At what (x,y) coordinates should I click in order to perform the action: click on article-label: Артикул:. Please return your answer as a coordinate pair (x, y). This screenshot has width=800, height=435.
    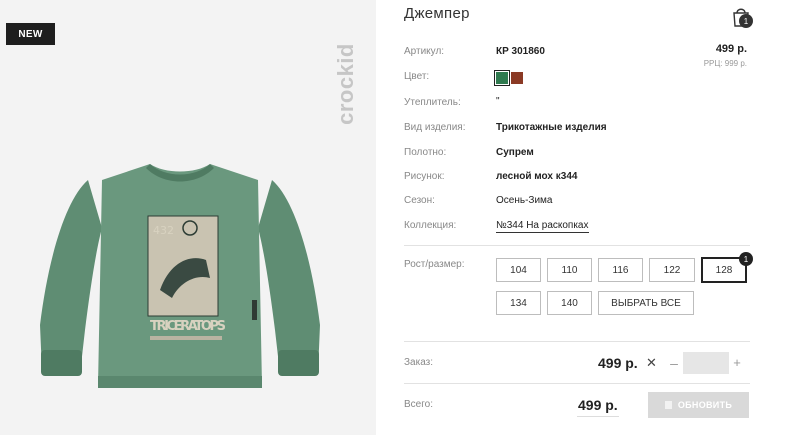
    Looking at the image, I should click on (424, 51).